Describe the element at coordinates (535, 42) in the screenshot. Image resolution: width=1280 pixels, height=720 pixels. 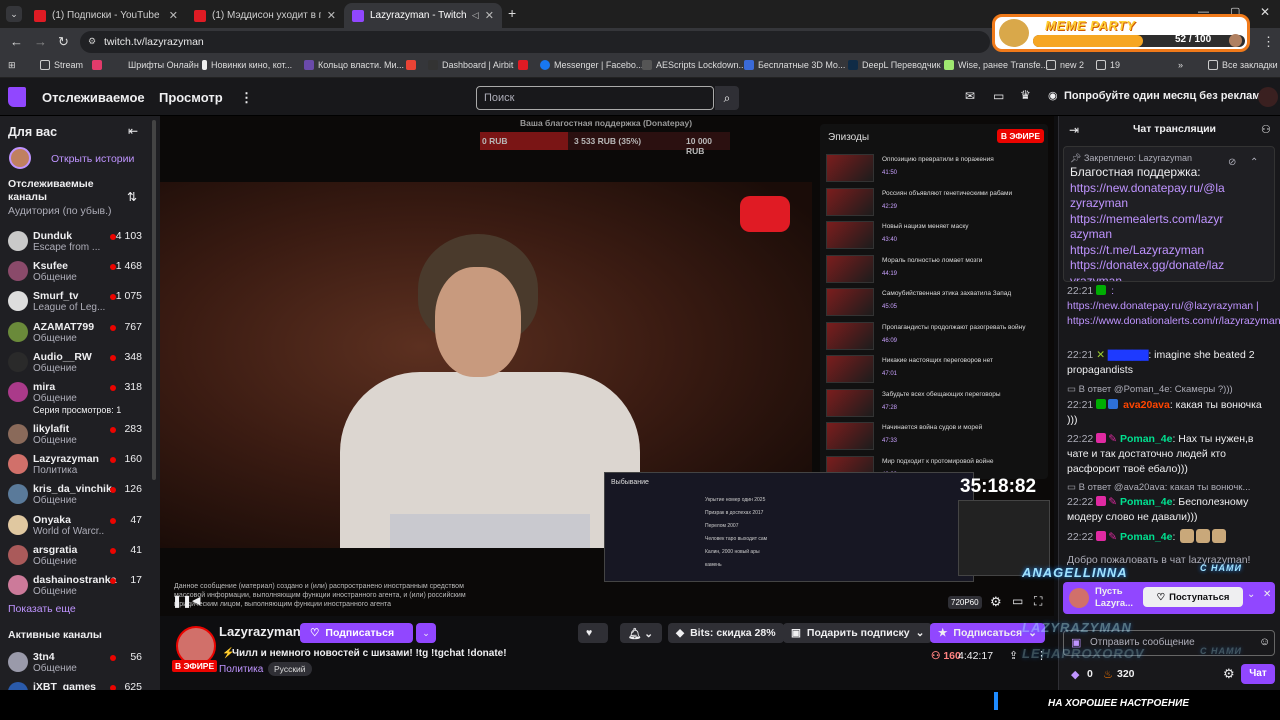
I see `url-input: ⚙ twitch.tv/lazyrazyman` at that location.